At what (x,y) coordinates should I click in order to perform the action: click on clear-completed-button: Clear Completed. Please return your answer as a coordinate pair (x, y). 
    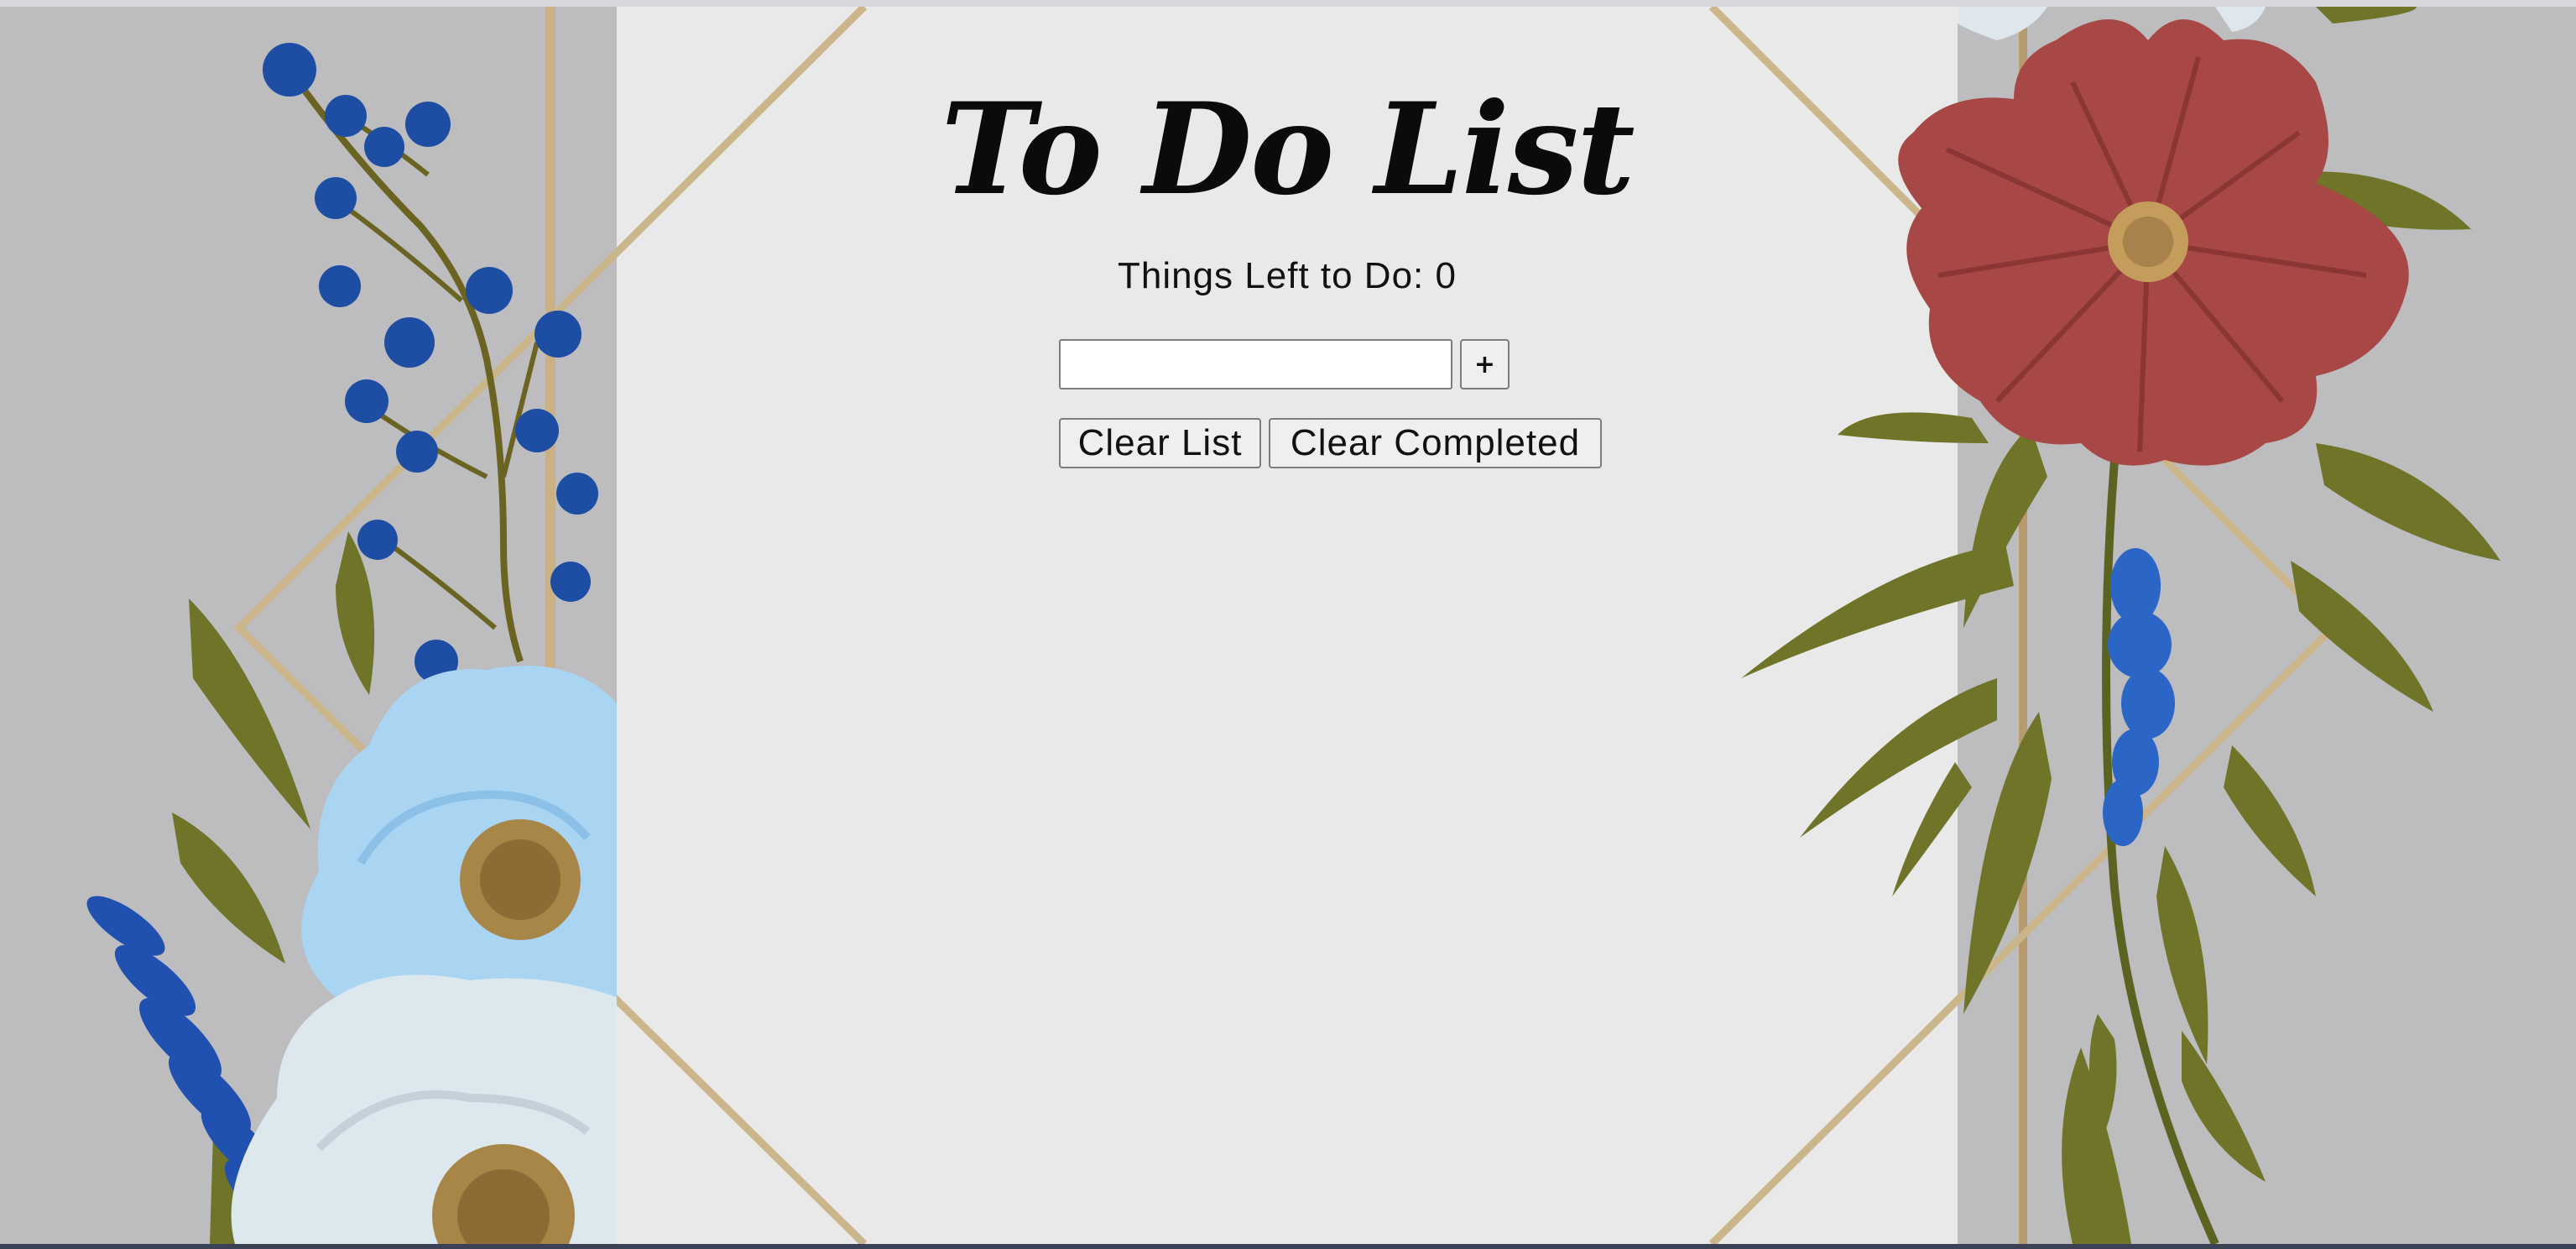
    Looking at the image, I should click on (1435, 443).